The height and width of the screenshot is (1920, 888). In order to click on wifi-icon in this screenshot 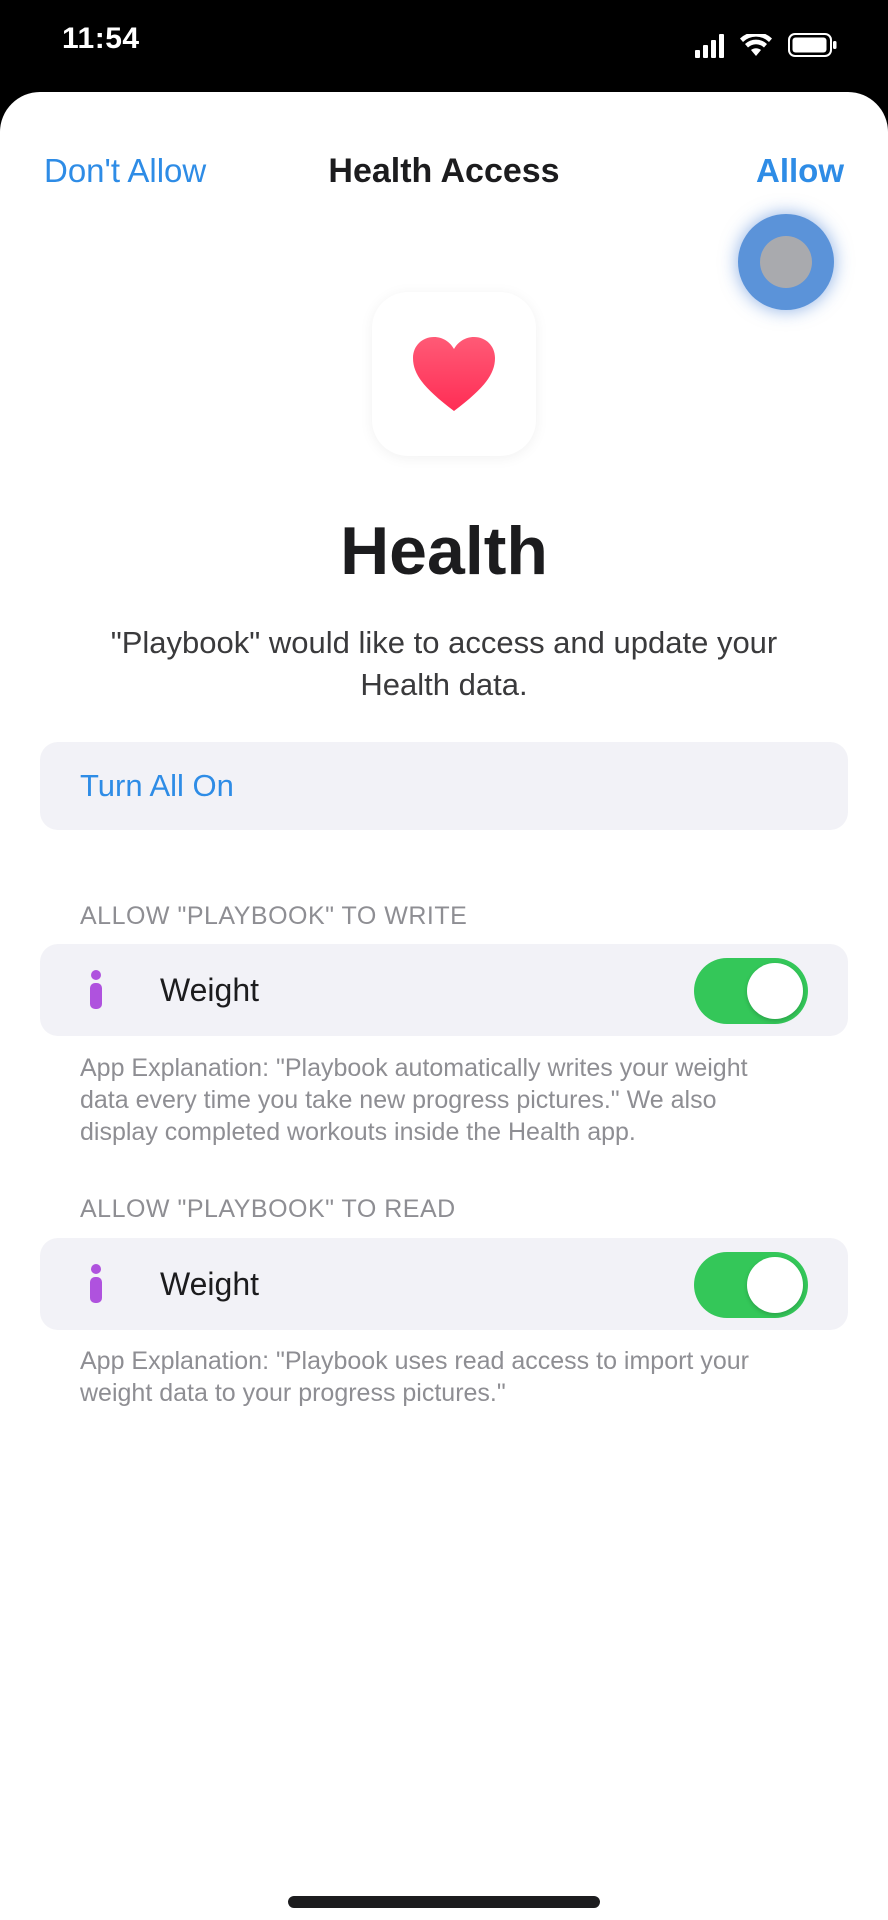, I will do `click(756, 46)`.